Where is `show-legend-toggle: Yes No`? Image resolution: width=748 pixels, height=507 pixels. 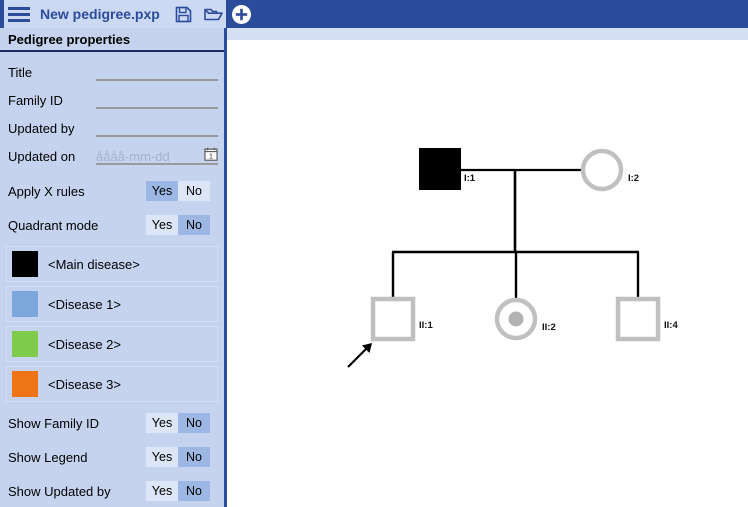 show-legend-toggle: Yes No is located at coordinates (178, 457).